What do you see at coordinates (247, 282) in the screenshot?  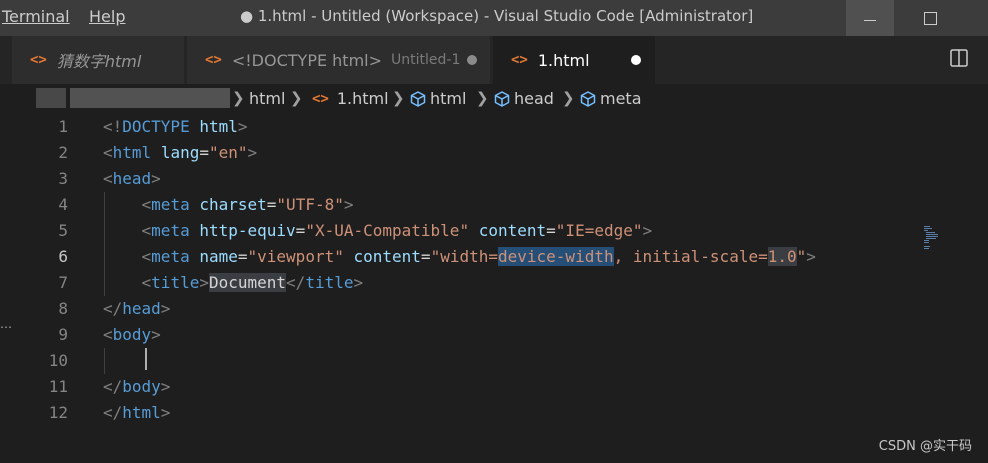 I see `code-token: Document` at bounding box center [247, 282].